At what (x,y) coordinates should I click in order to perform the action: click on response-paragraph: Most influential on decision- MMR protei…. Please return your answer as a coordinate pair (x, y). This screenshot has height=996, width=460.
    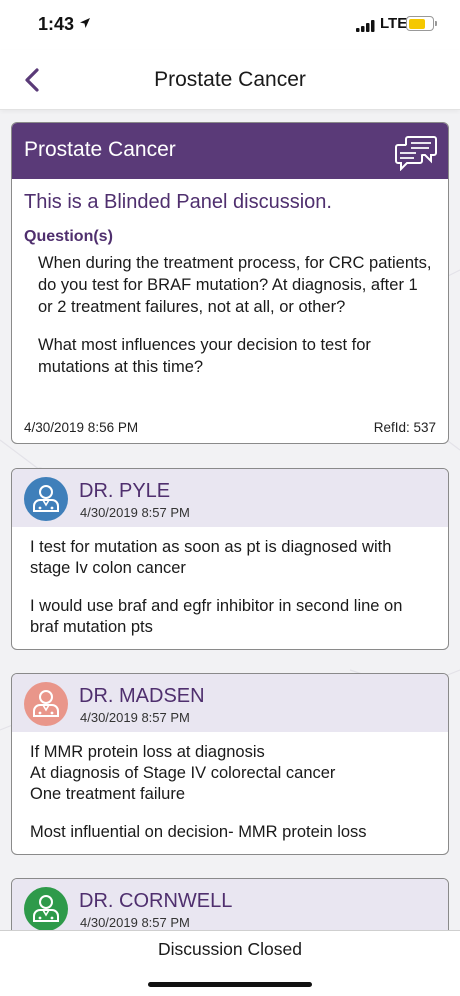
    Looking at the image, I should click on (198, 832).